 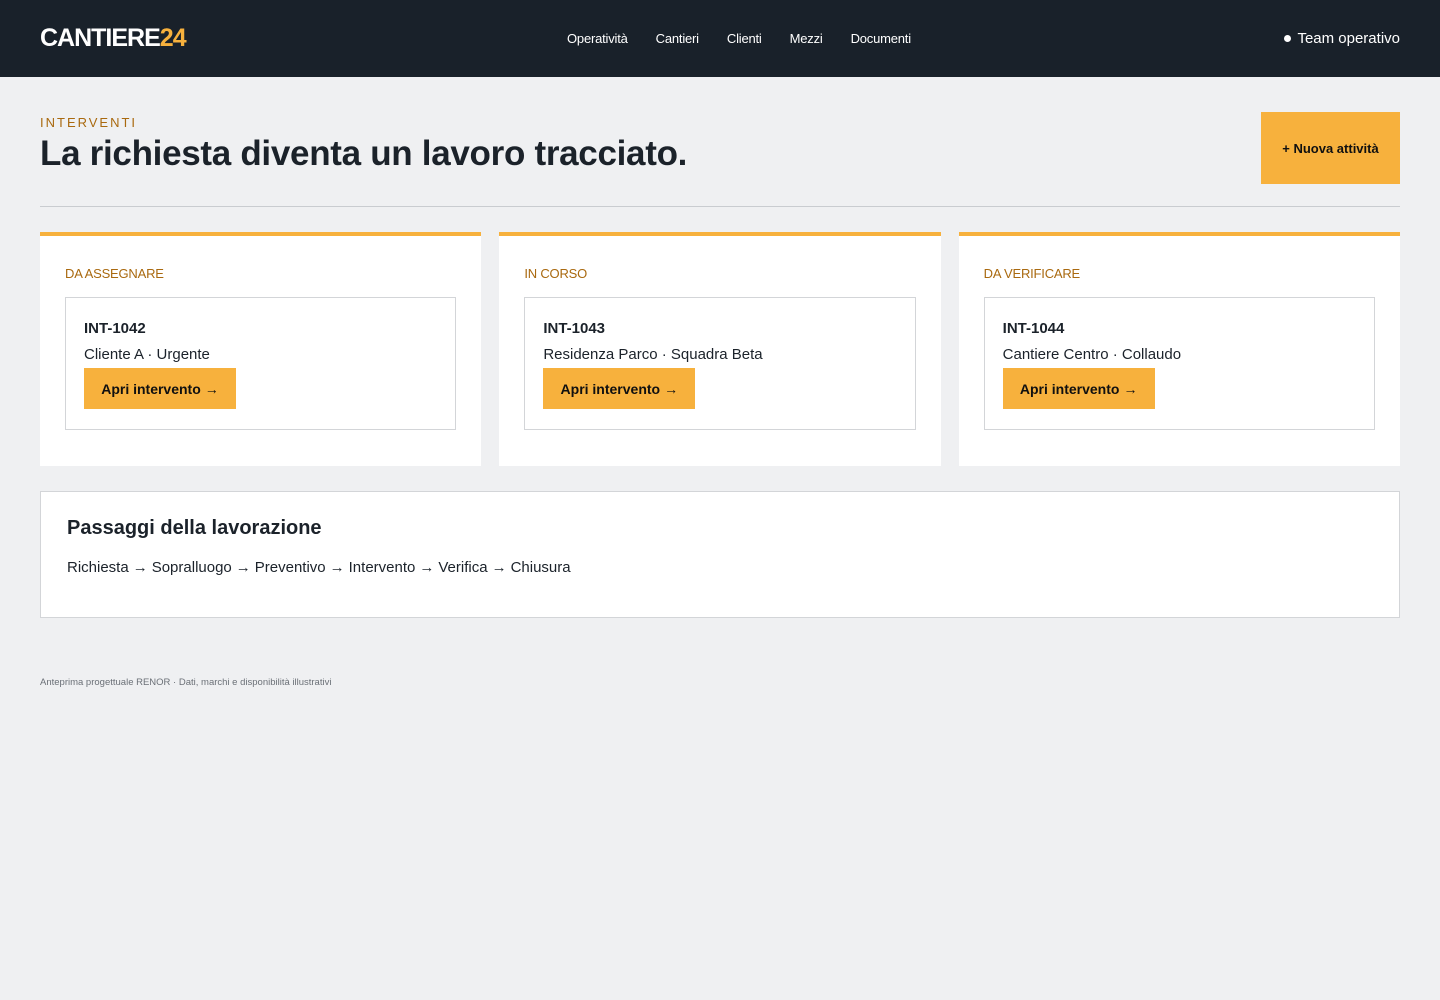 I want to click on logo-main-text: CANTIERE, so click(x=100, y=38).